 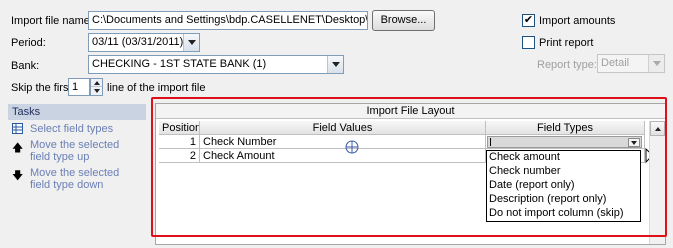 I want to click on import-amounts-checkbox: ✔, so click(x=528, y=20).